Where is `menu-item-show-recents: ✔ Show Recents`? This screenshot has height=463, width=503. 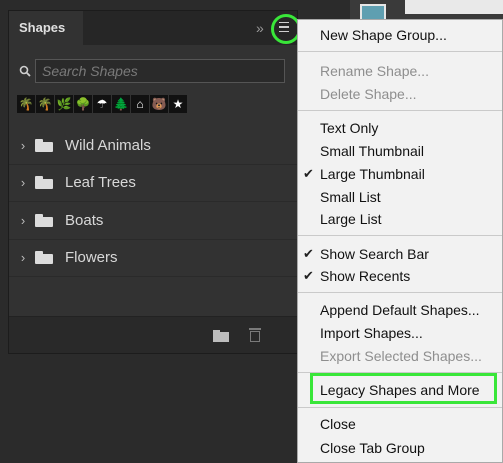 menu-item-show-recents: ✔ Show Recents is located at coordinates (400, 276).